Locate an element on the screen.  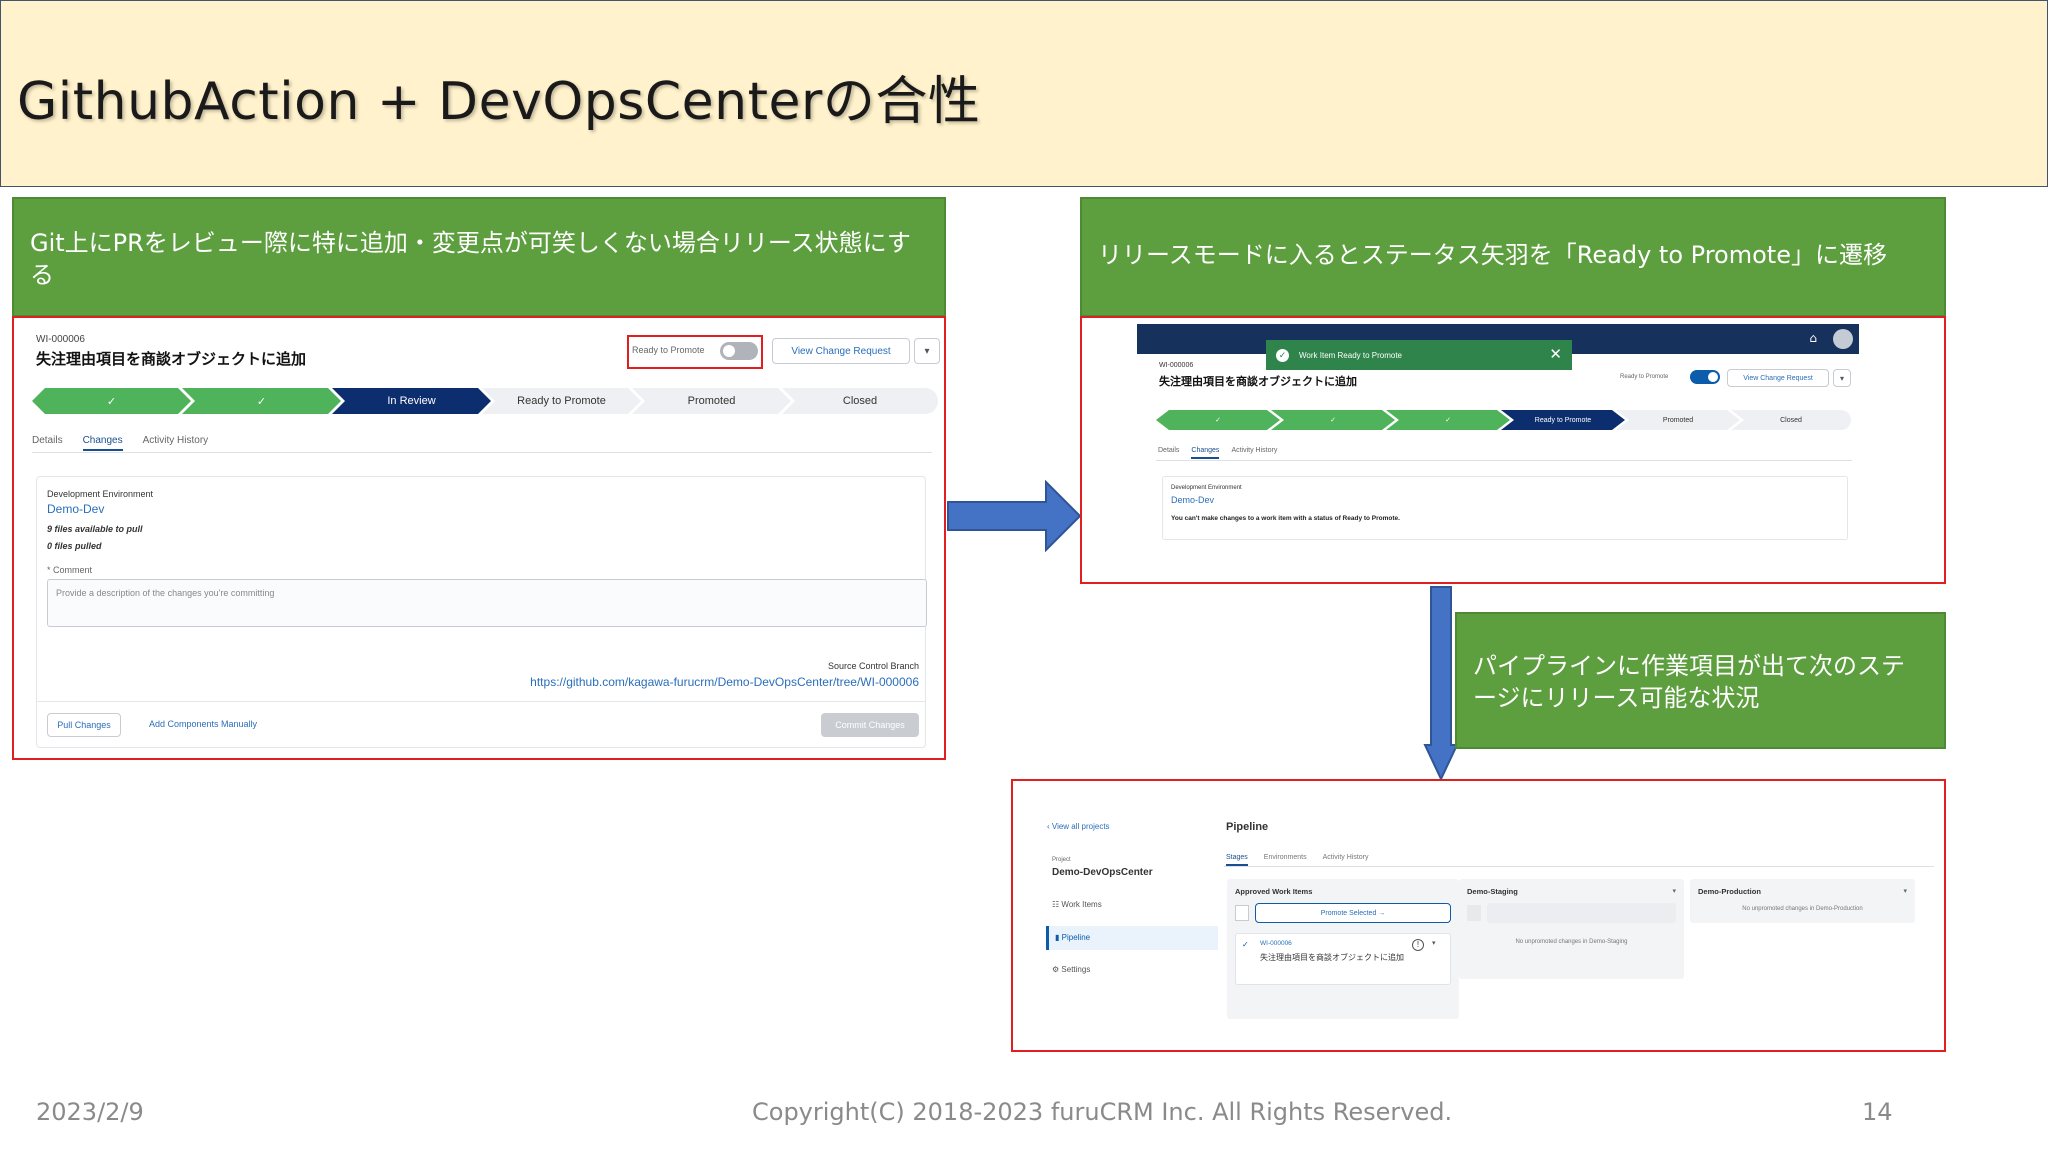
nav-pipeline-label: ▮ Pipeline is located at coordinates (1072, 937).